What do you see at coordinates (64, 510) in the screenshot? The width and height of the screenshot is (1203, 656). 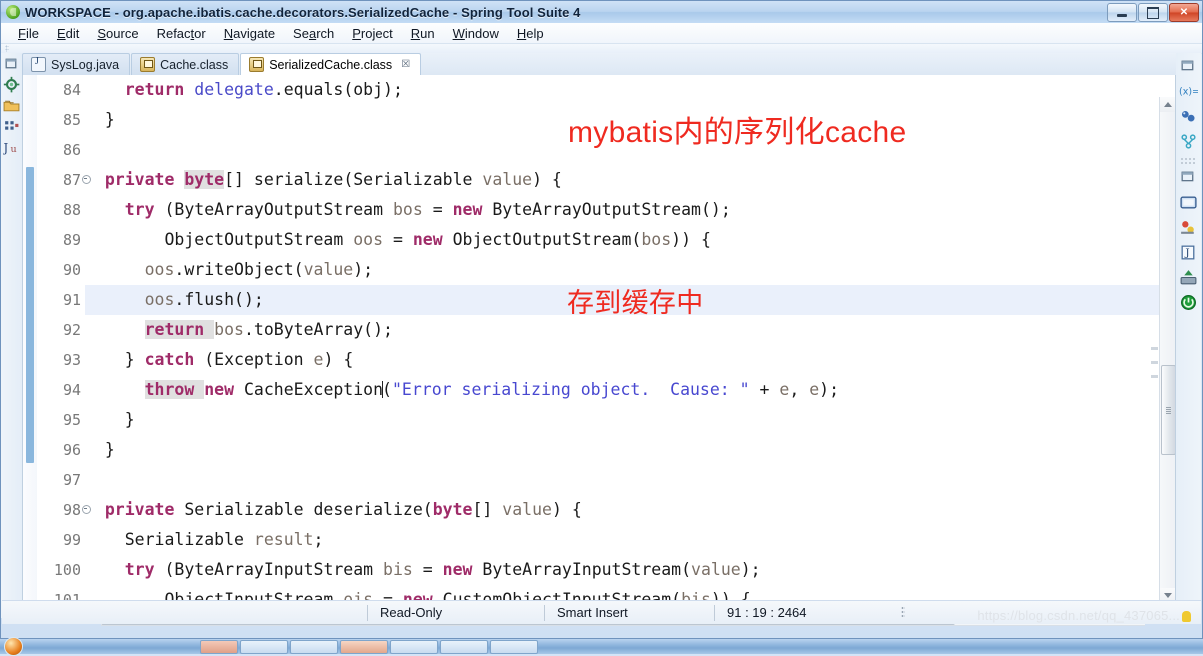 I see `line-number: 98` at bounding box center [64, 510].